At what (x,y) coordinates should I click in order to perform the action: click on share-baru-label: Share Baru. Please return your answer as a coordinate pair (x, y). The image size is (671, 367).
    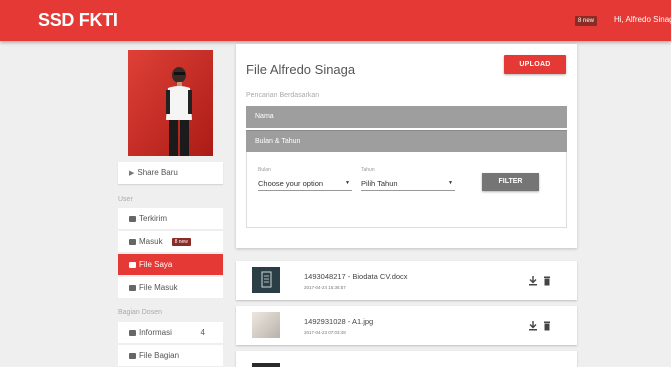
    Looking at the image, I should click on (157, 172).